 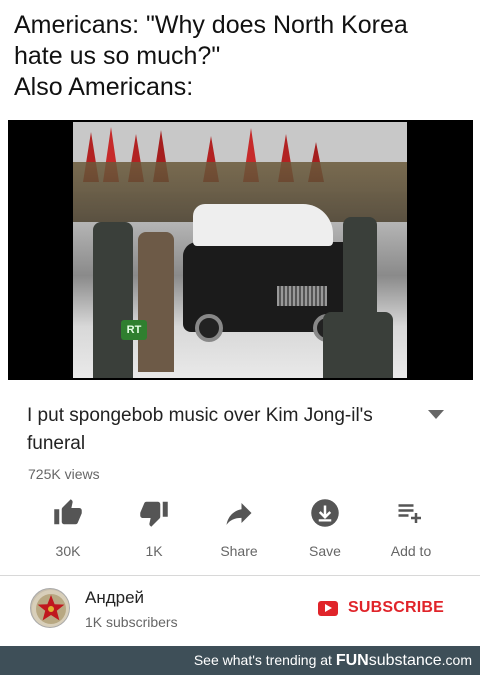 I want to click on action-bar: 30K 1K Share Save Add to, so click(x=240, y=528).